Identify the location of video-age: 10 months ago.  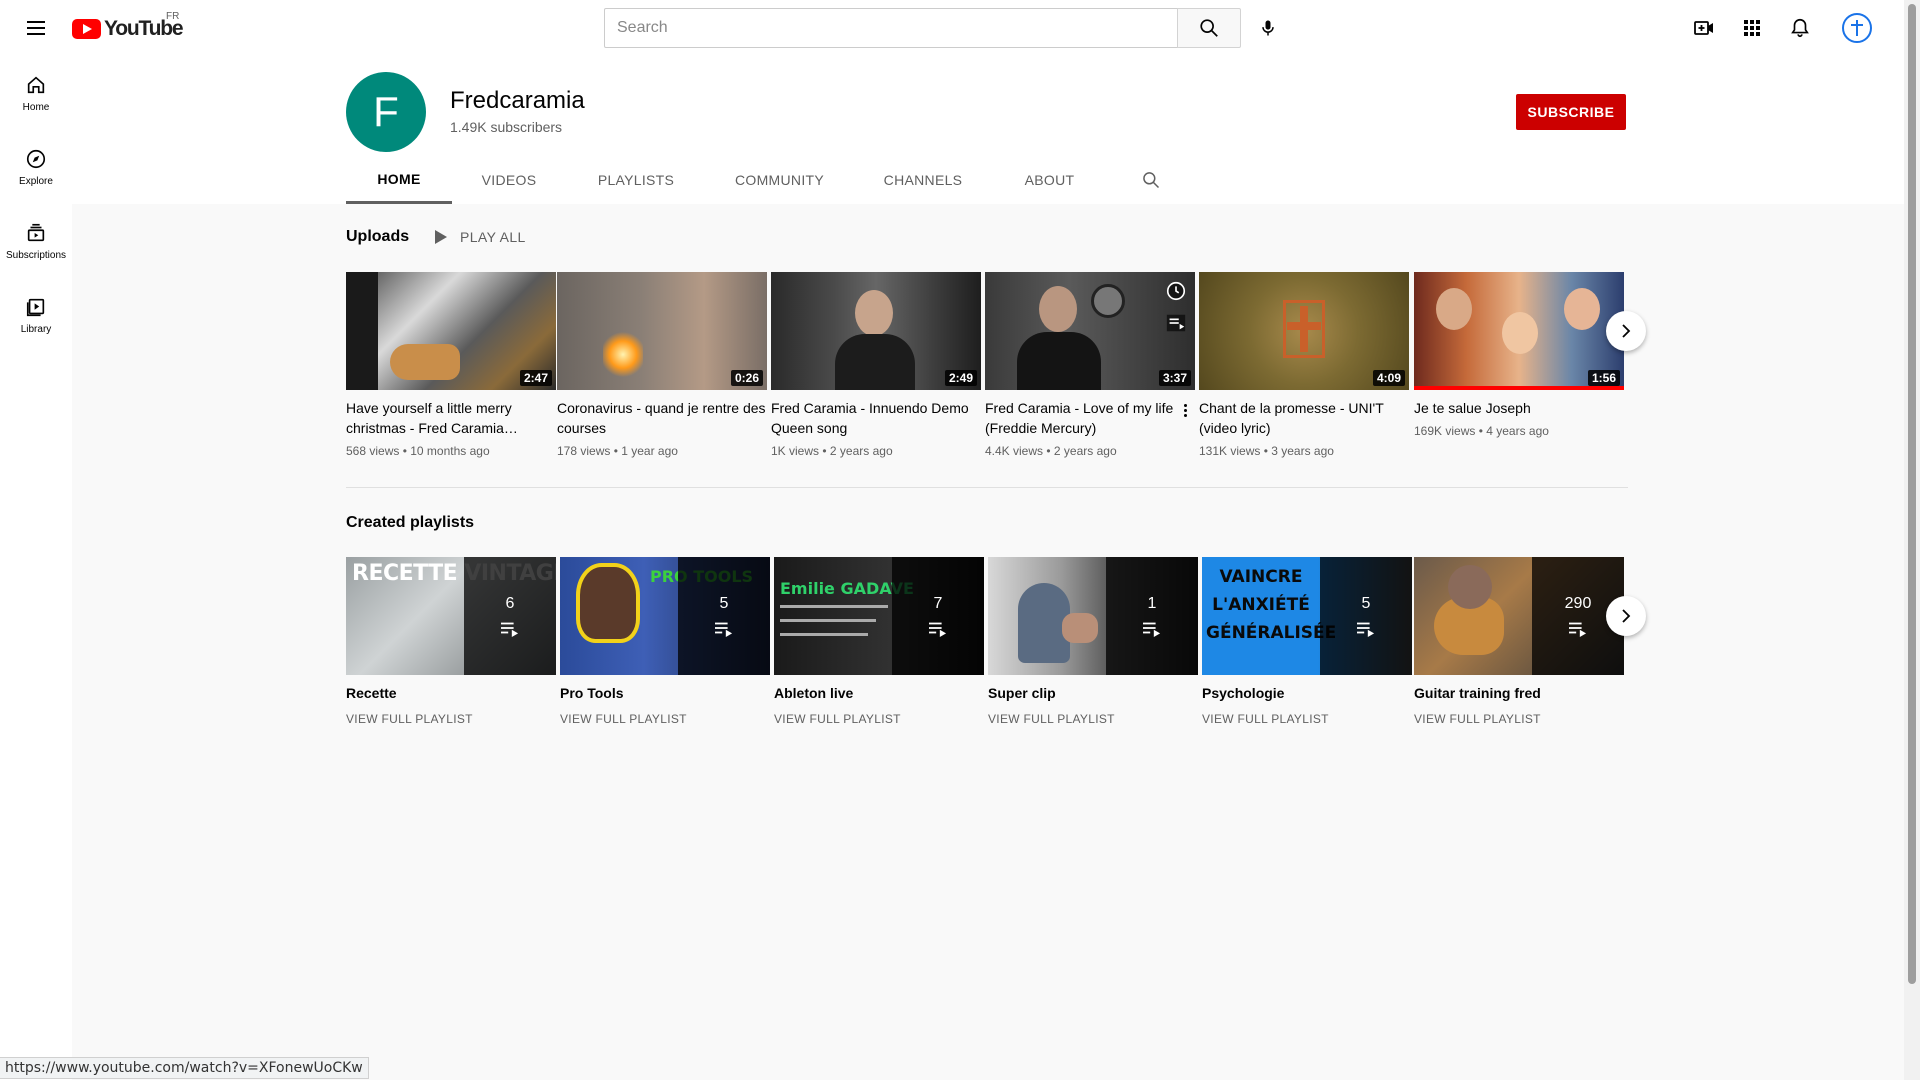
(450, 451).